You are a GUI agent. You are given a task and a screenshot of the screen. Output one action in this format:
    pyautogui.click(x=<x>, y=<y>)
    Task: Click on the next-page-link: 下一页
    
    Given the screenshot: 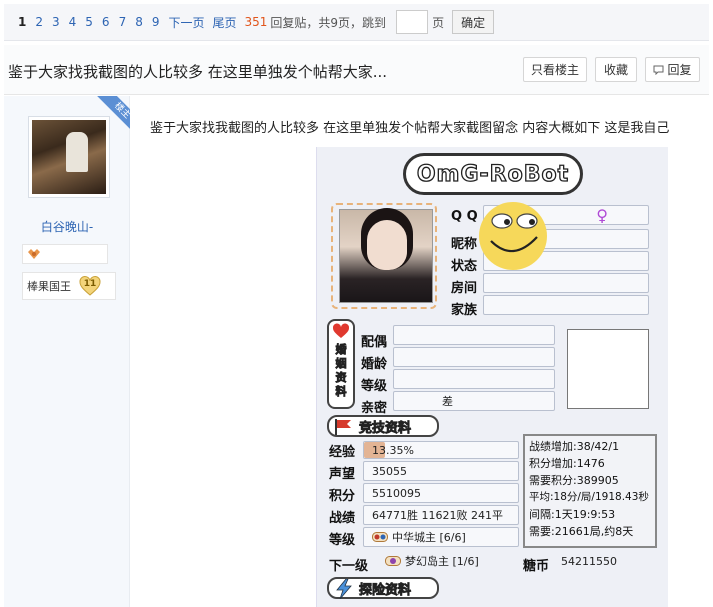 What is the action you would take?
    pyautogui.click(x=186, y=22)
    